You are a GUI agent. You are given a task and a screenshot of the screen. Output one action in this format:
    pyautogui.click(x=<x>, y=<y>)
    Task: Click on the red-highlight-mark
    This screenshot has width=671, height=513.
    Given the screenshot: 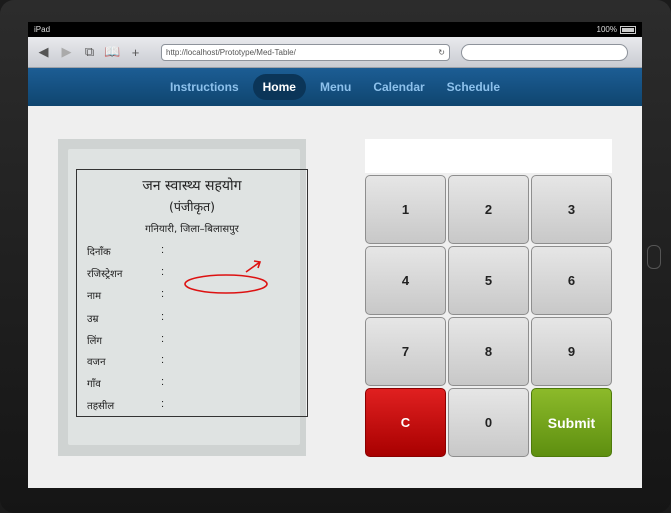 What is the action you would take?
    pyautogui.click(x=226, y=277)
    